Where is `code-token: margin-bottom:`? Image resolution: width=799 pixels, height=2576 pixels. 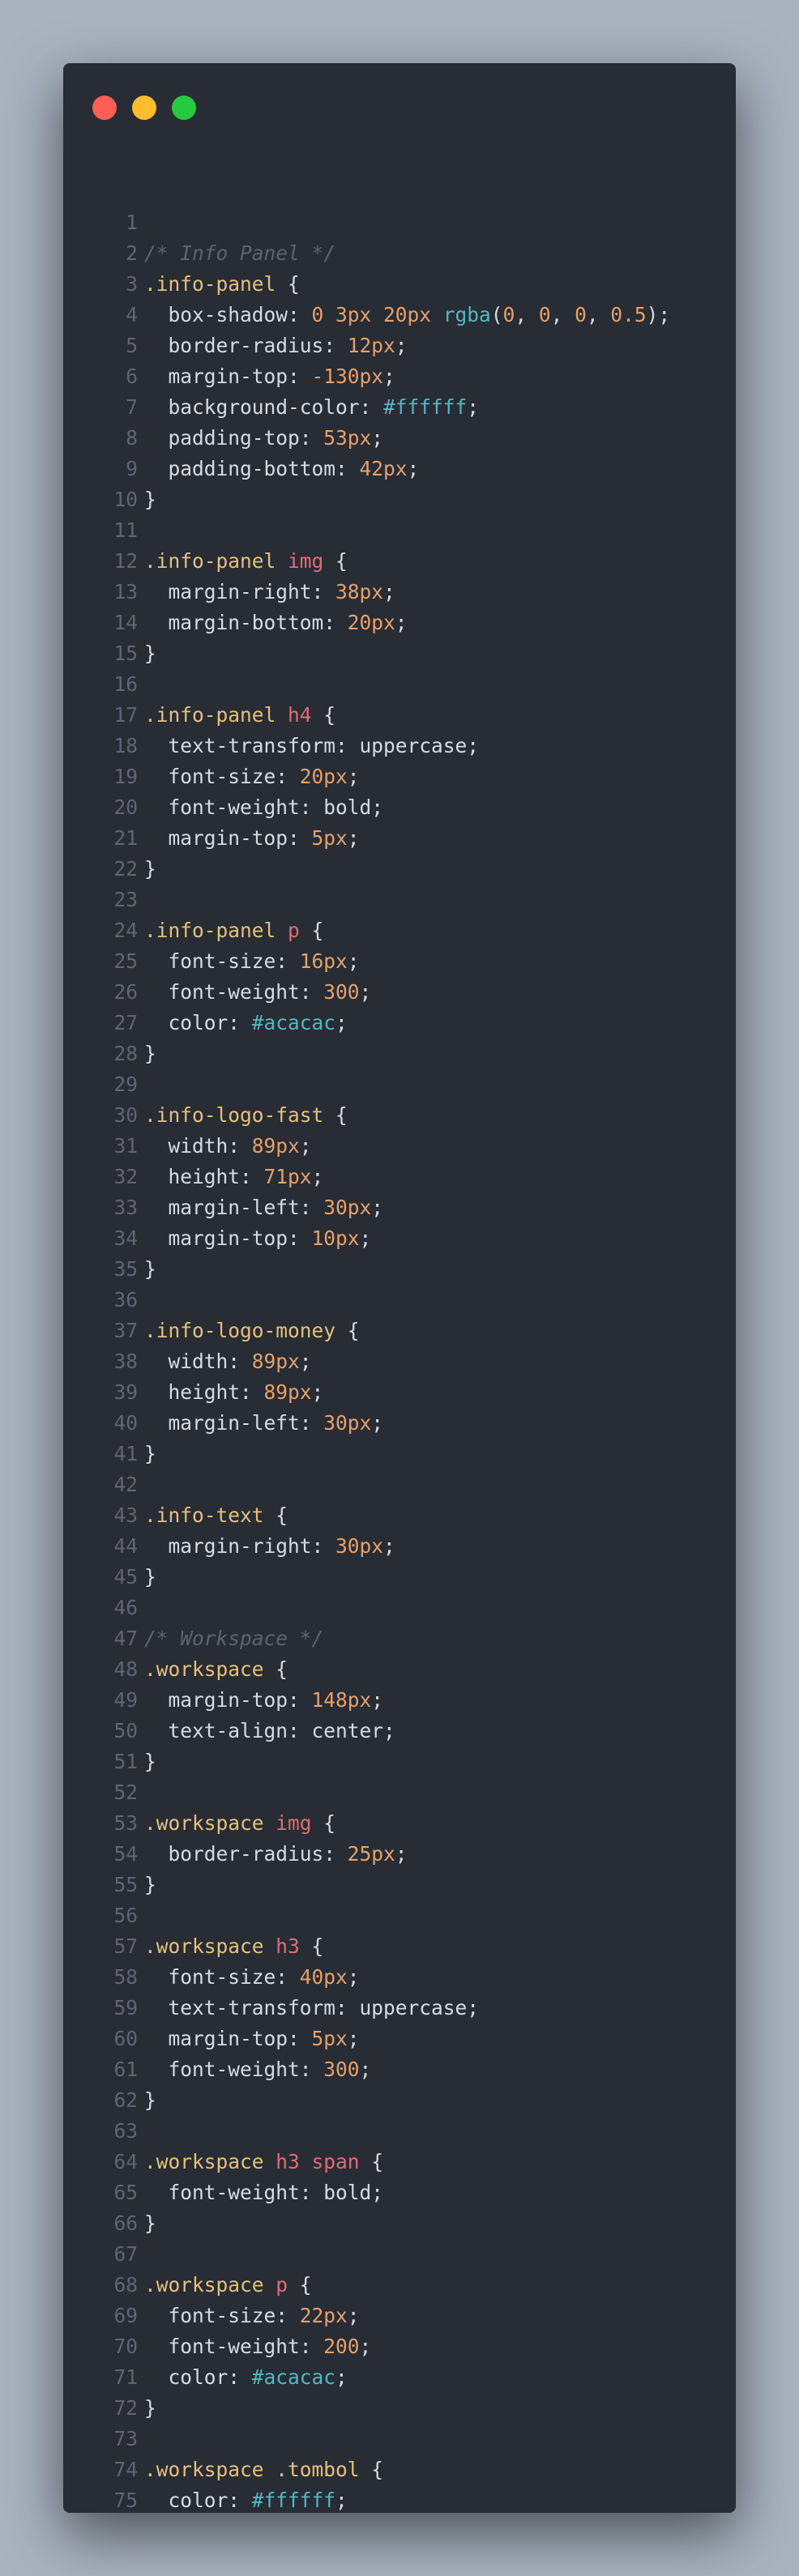
code-token: margin-bottom: is located at coordinates (246, 622).